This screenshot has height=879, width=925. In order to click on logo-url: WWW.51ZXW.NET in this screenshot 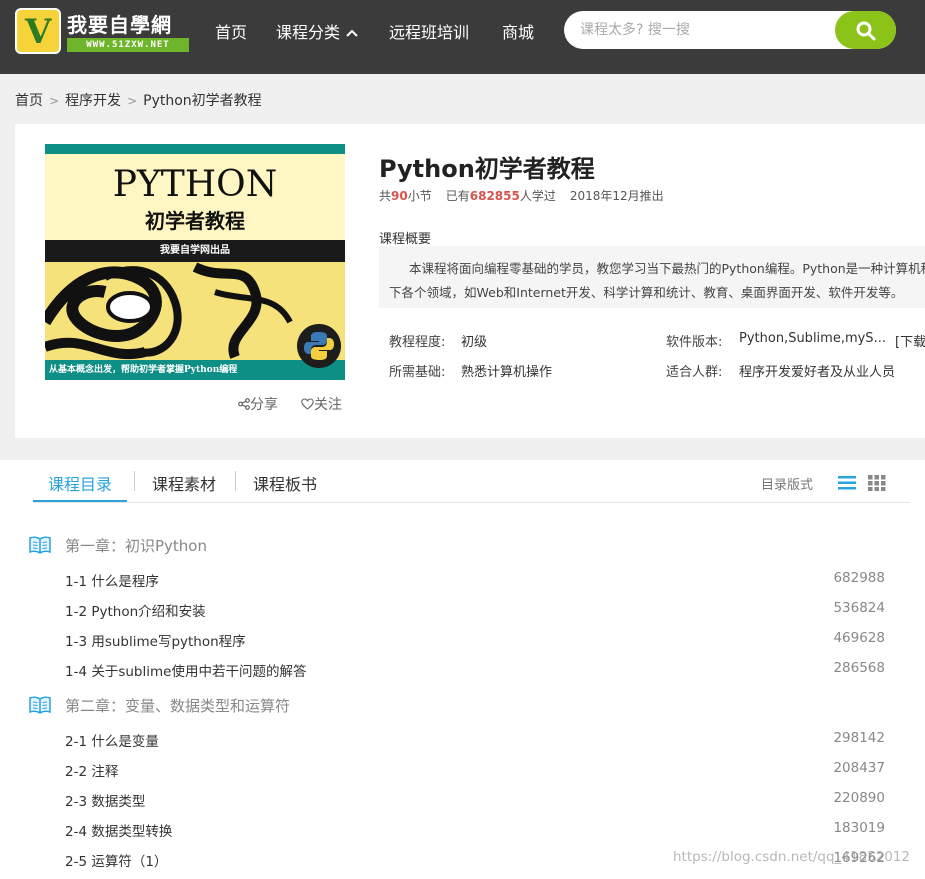, I will do `click(128, 45)`.